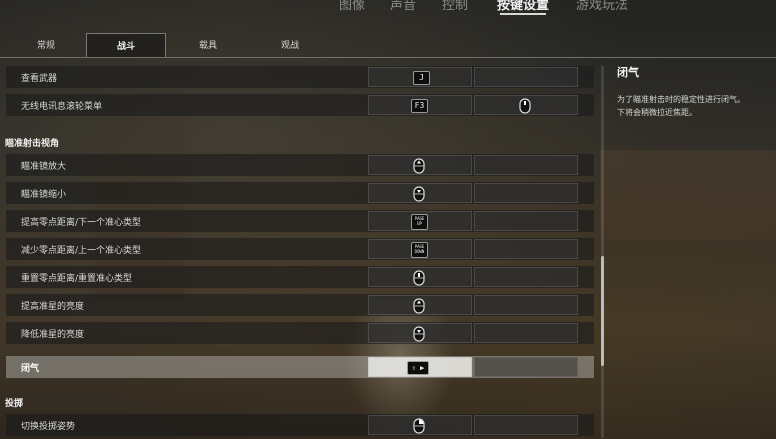 The width and height of the screenshot is (776, 439). Describe the element at coordinates (628, 72) in the screenshot. I see `description-title: 闭气` at that location.